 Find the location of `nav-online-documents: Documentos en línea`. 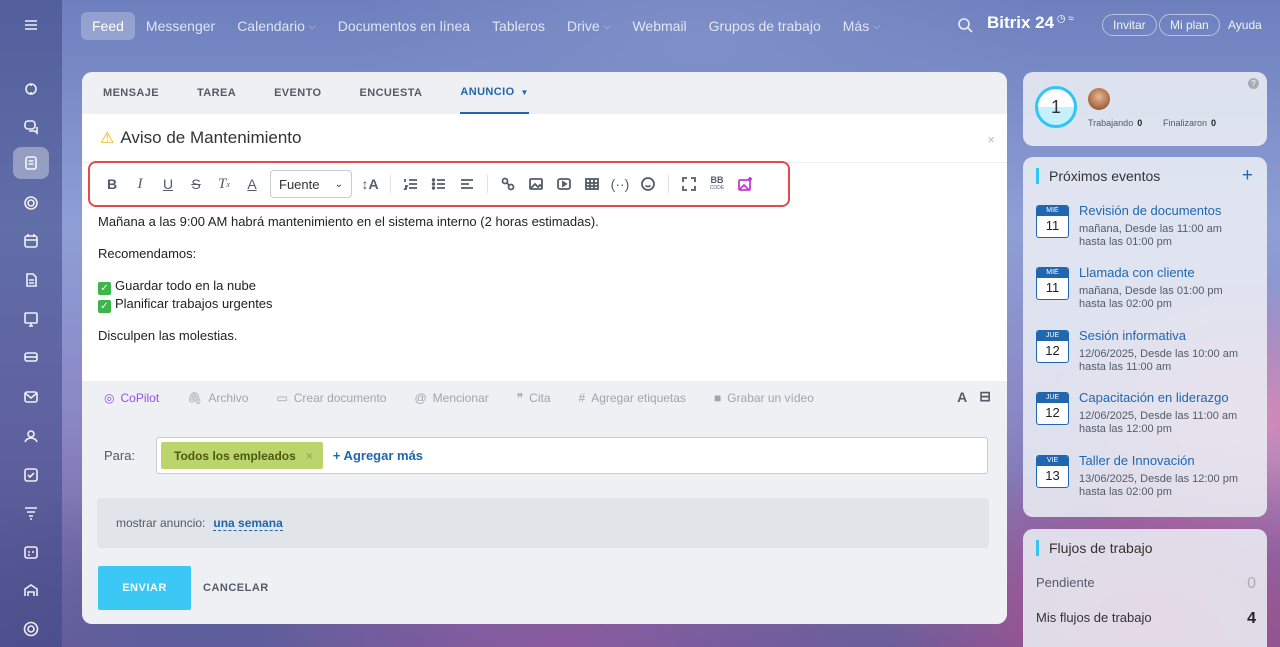

nav-online-documents: Documentos en línea is located at coordinates (404, 26).